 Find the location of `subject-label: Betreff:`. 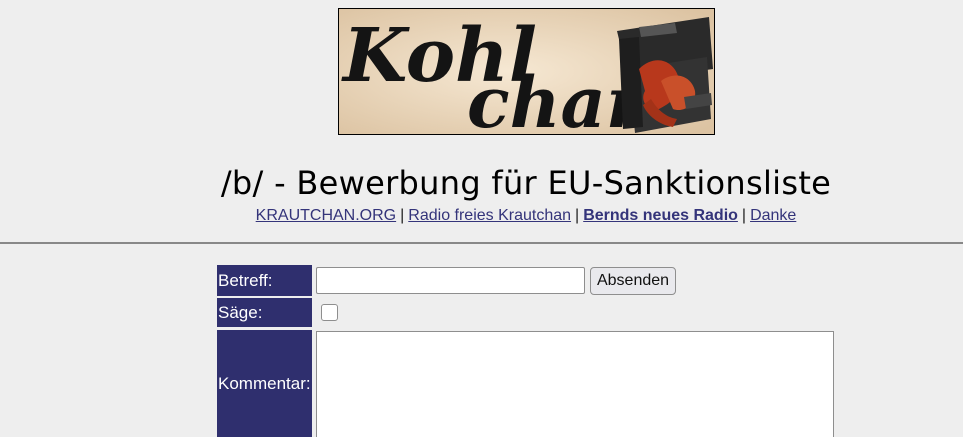

subject-label: Betreff: is located at coordinates (264, 280).